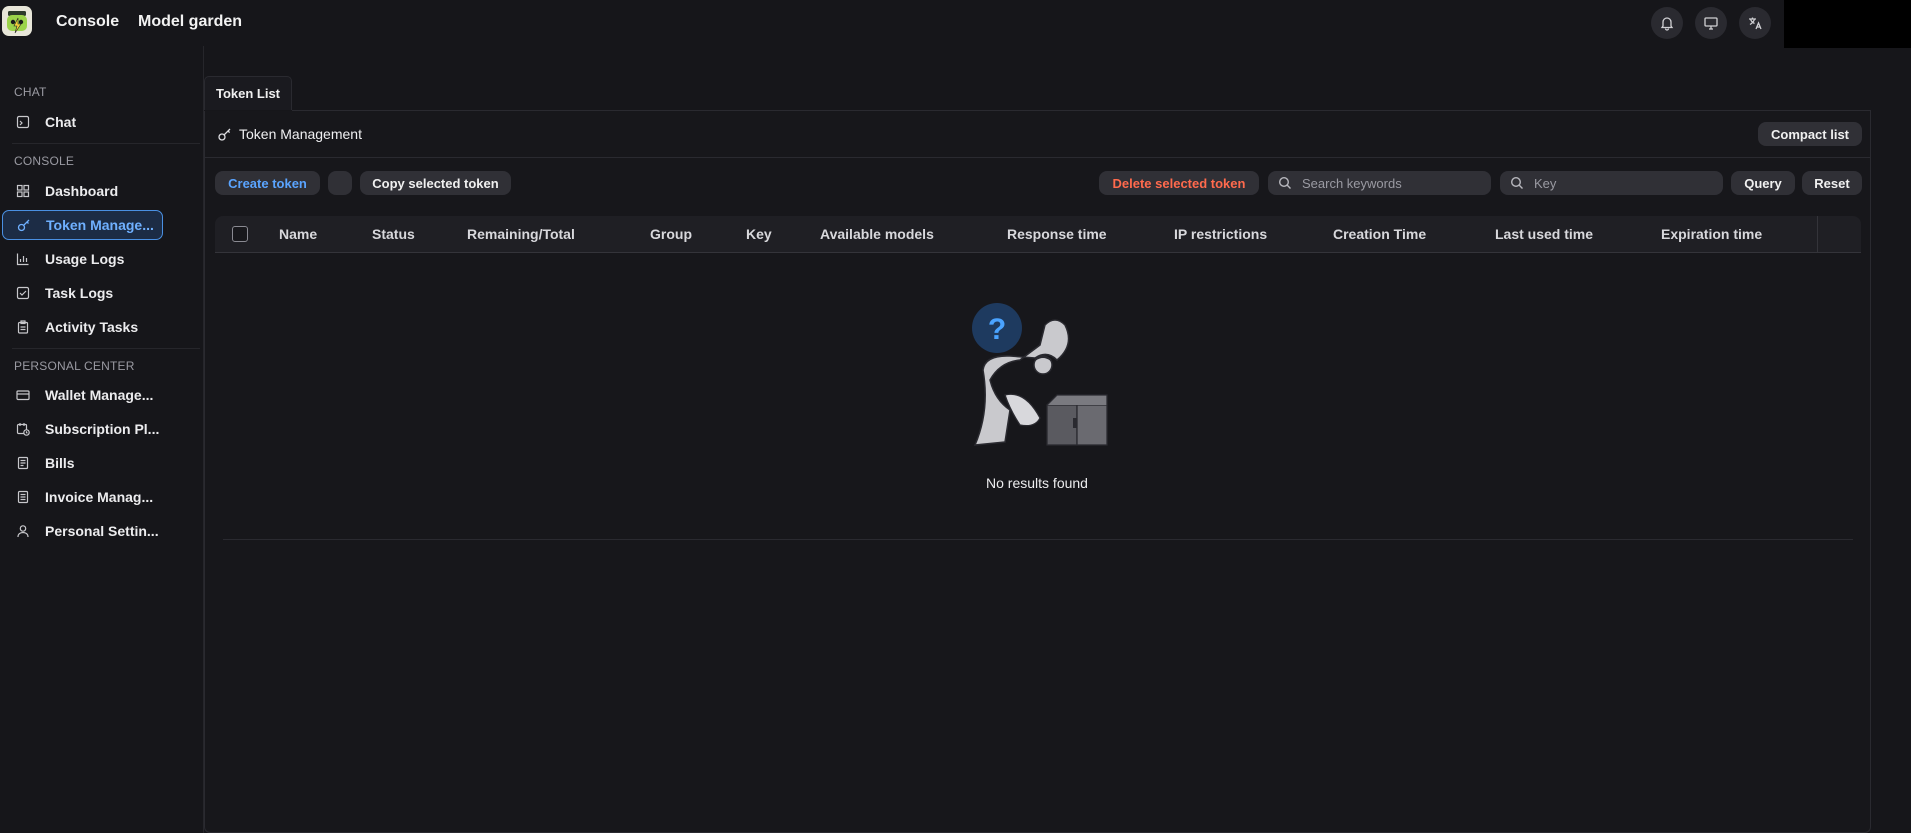 The image size is (1911, 833). What do you see at coordinates (23, 122) in the screenshot?
I see `chat-icon` at bounding box center [23, 122].